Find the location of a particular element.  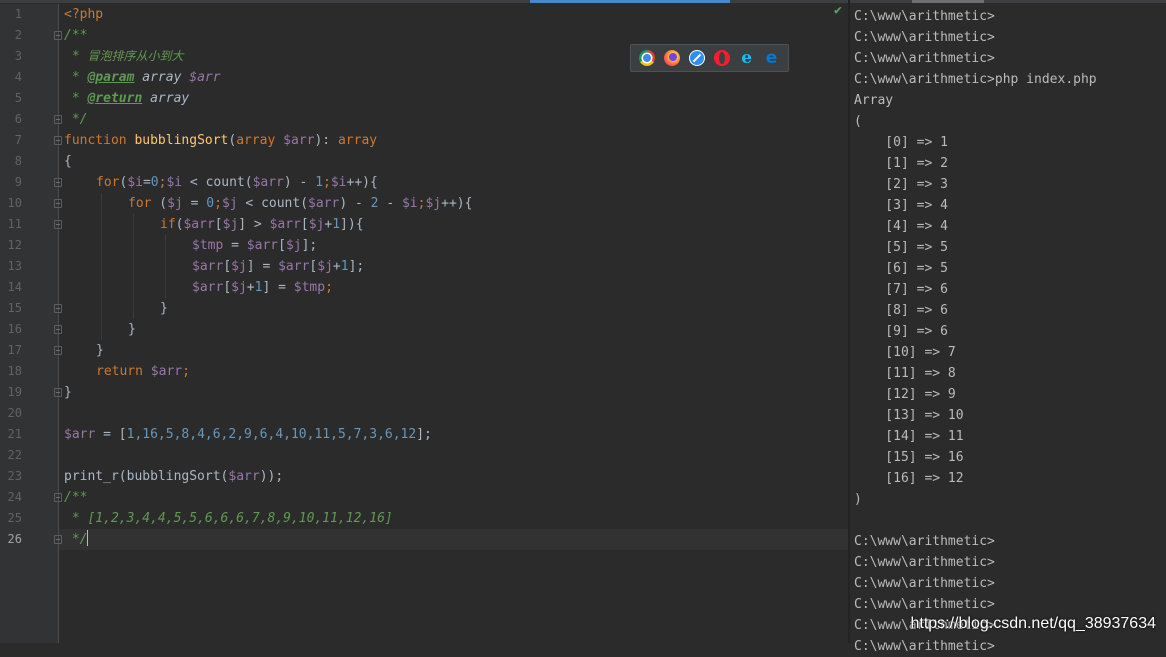

code-line-16: } is located at coordinates (453, 329).